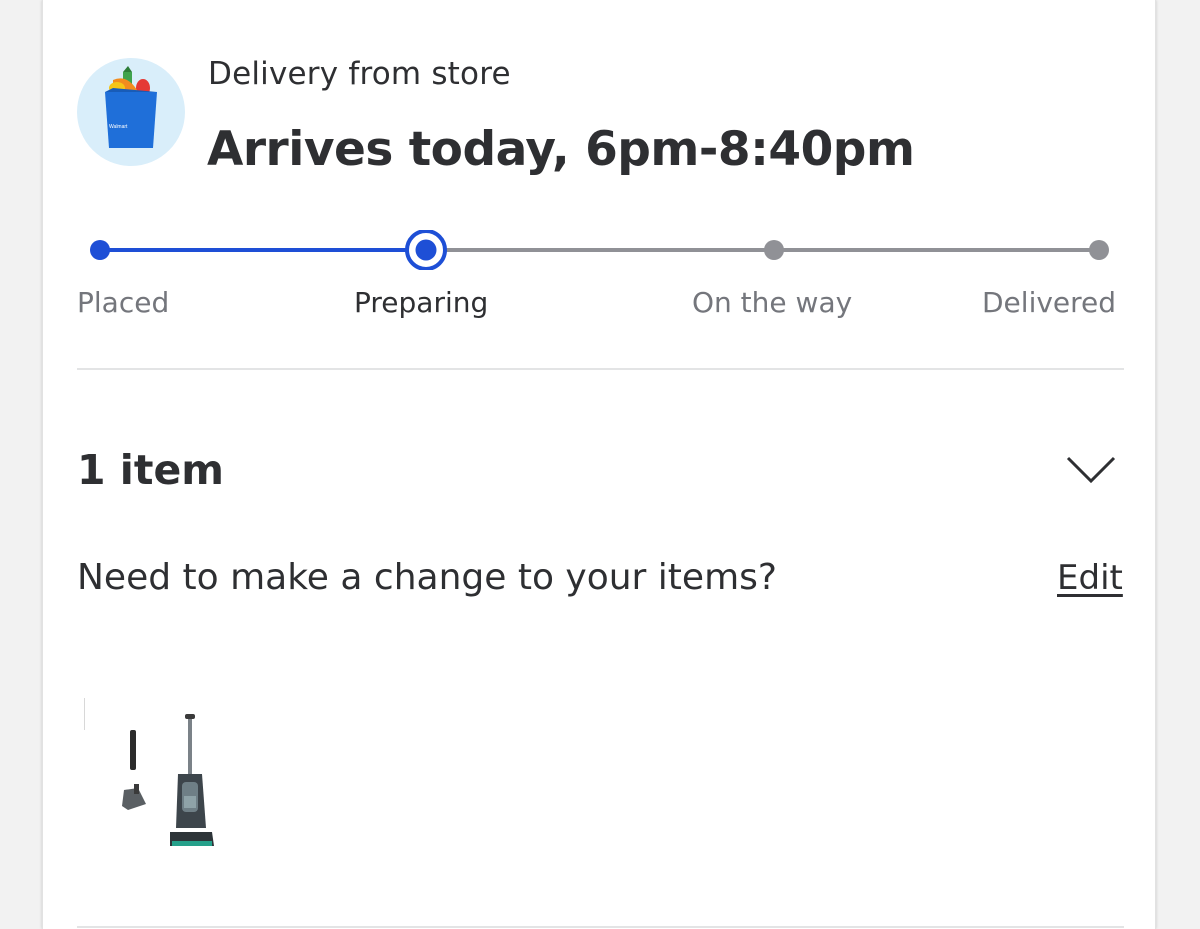 The image size is (1200, 929). Describe the element at coordinates (421, 302) in the screenshot. I see `step-label-preparing: Preparing` at that location.